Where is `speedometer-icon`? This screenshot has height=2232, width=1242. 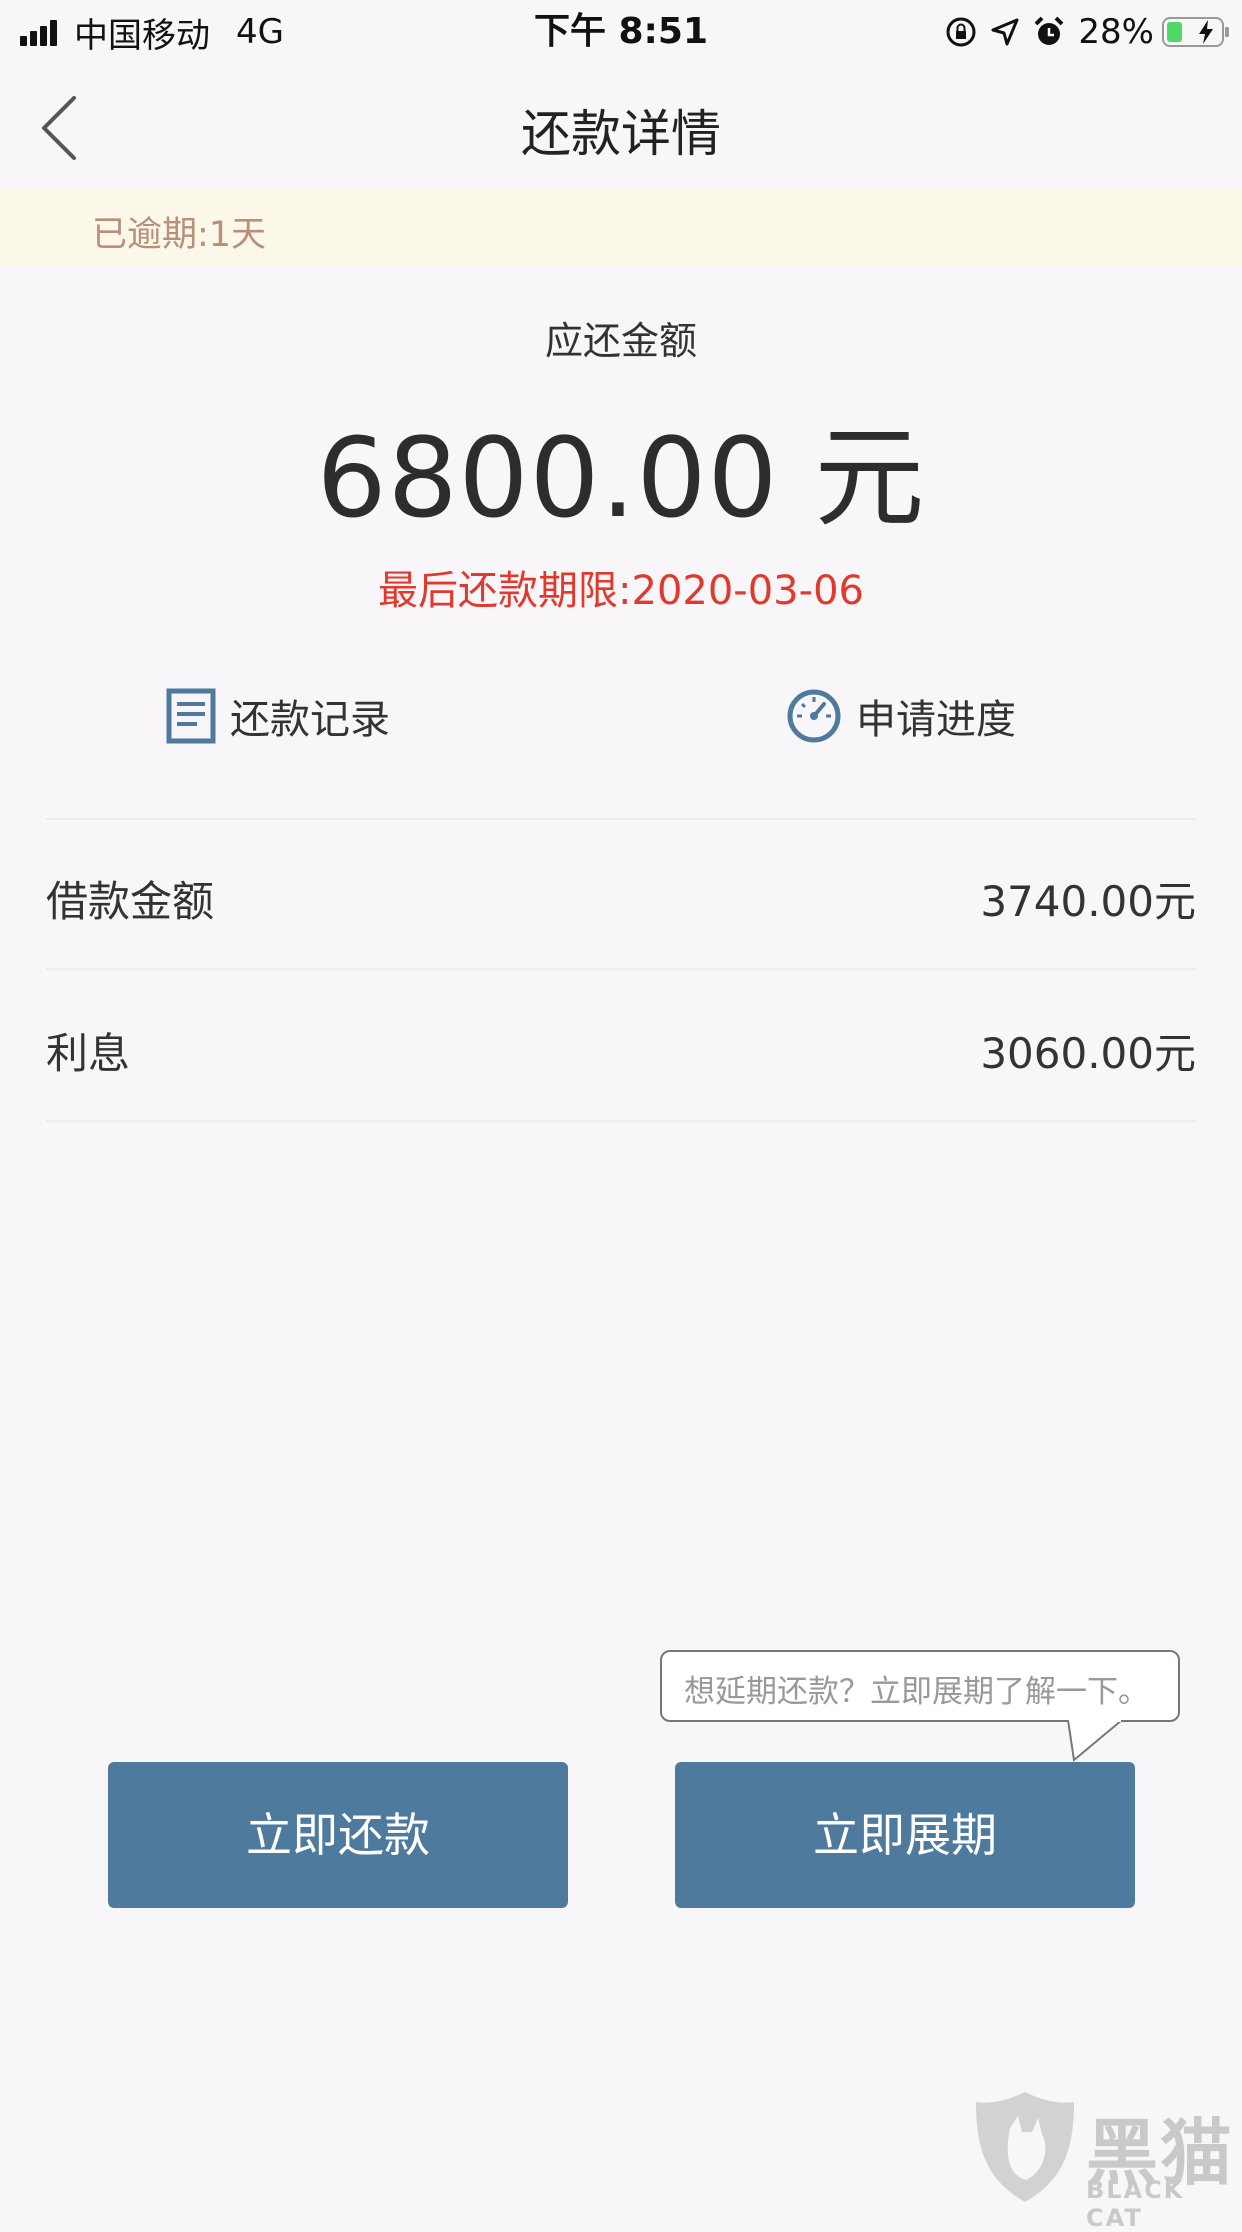
speedometer-icon is located at coordinates (814, 716).